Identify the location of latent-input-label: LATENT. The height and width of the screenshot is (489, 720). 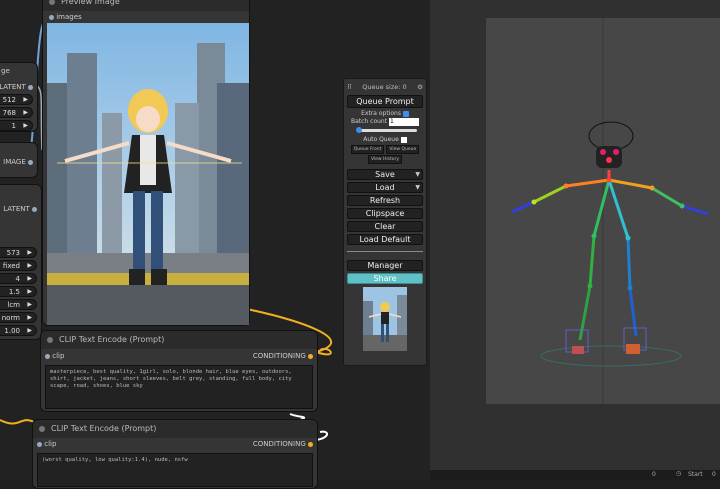
(16, 209).